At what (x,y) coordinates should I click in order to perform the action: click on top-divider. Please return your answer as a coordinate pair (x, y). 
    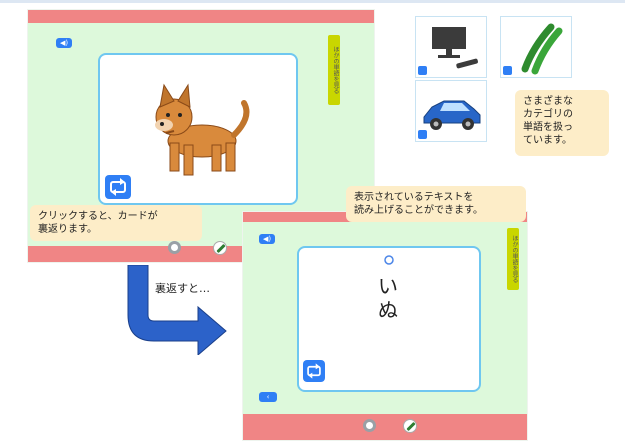
    Looking at the image, I should click on (312, 1).